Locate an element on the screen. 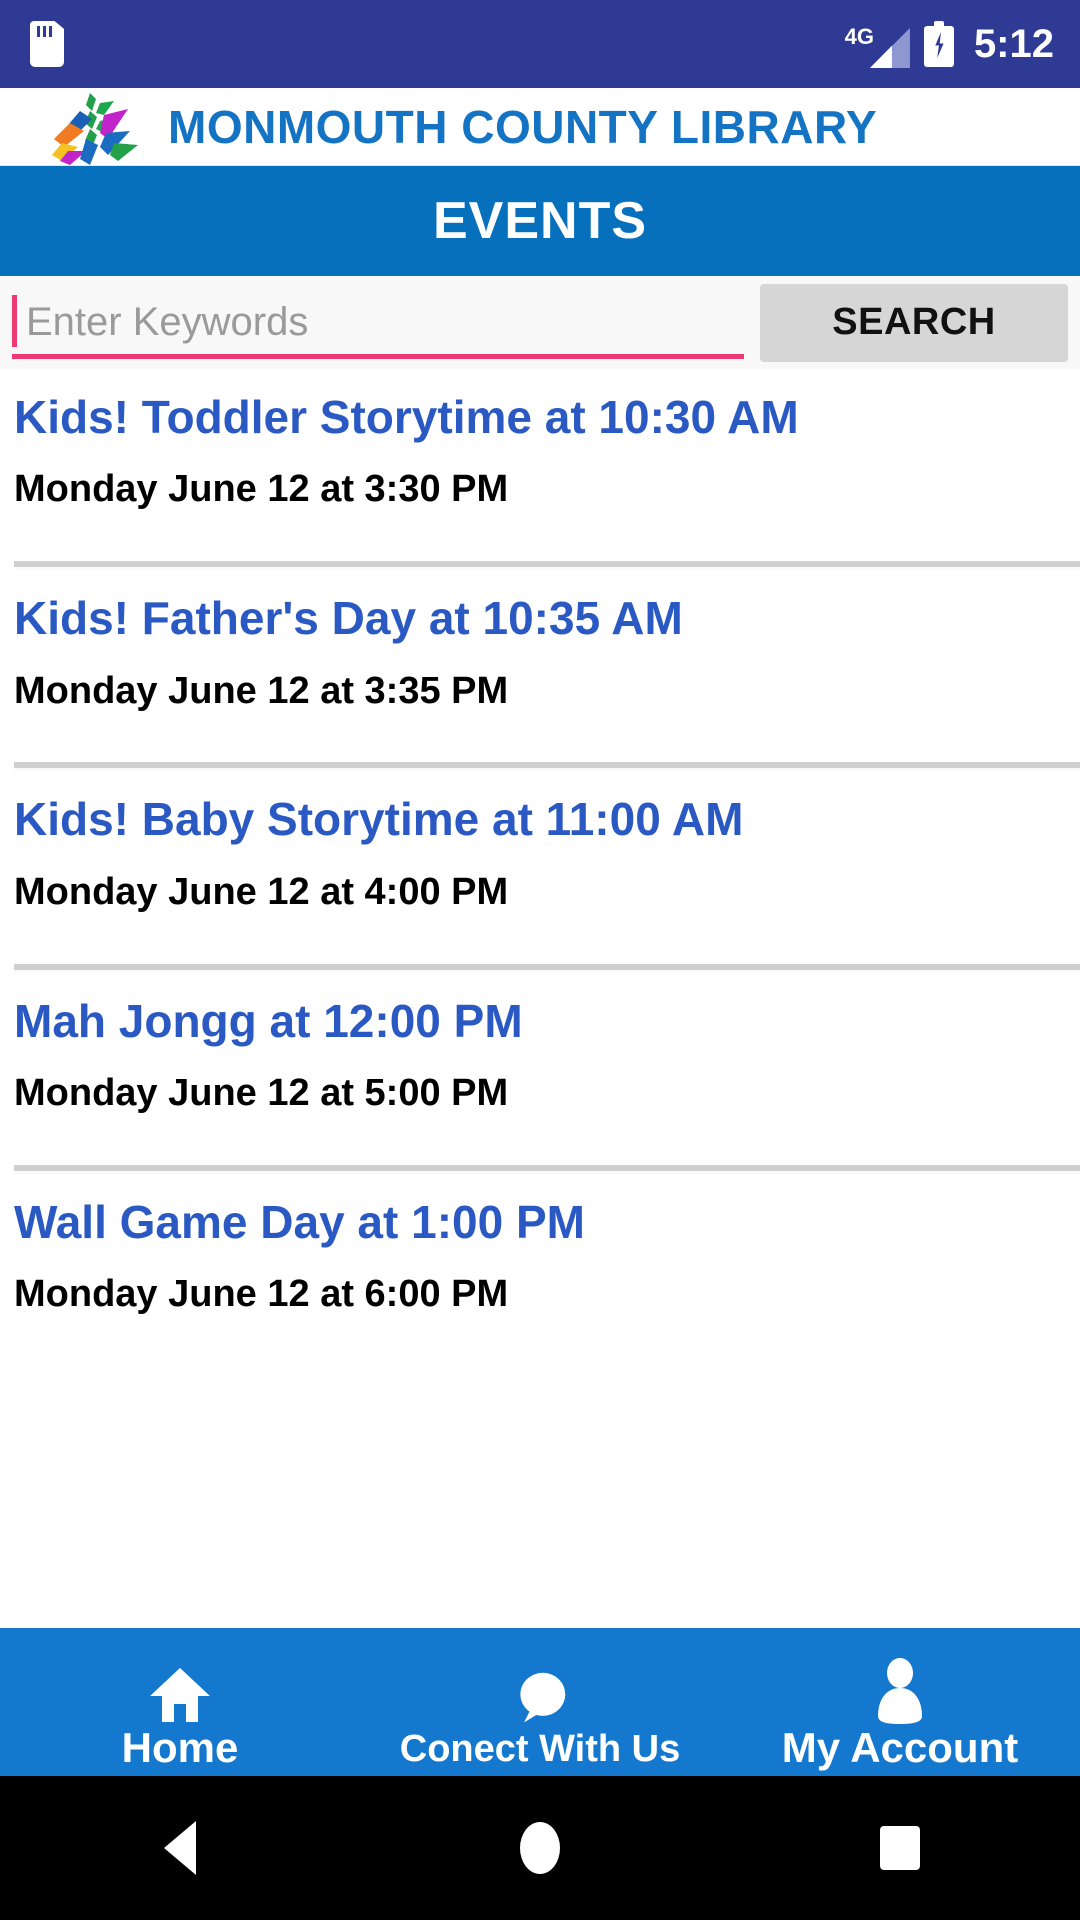  event-title: Mah Jongg at 12:00 PM is located at coordinates (268, 1020).